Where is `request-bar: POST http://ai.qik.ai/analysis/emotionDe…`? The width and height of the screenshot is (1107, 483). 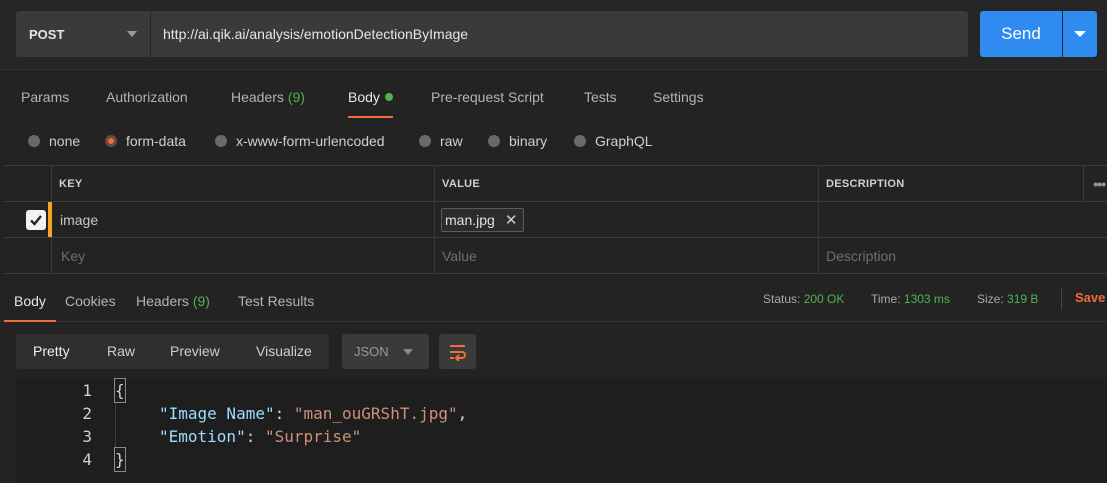 request-bar: POST http://ai.qik.ai/analysis/emotionDe… is located at coordinates (553, 35).